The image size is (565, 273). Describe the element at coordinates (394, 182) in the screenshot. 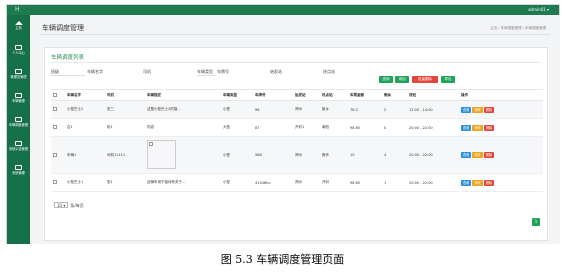

I see `table-cell: 1` at that location.